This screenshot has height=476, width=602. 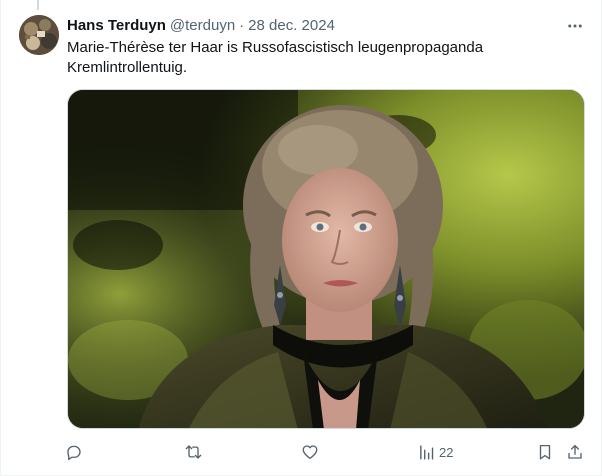 I want to click on views-button: 22, so click(x=435, y=452).